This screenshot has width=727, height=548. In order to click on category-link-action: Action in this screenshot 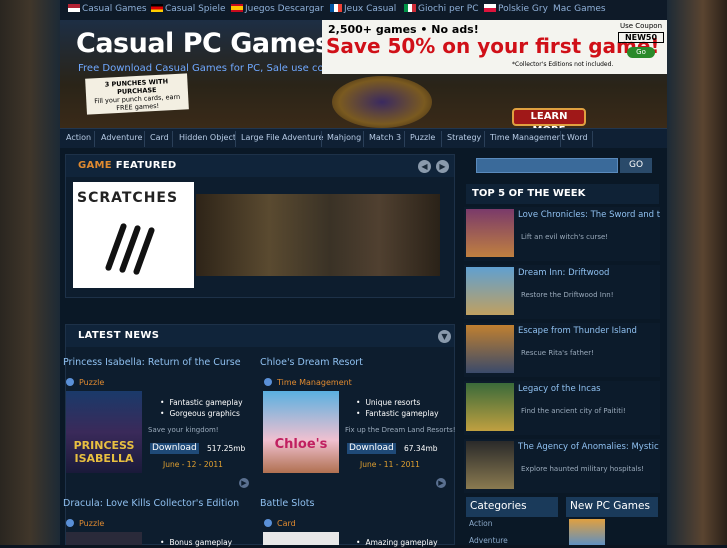, I will do `click(481, 523)`.